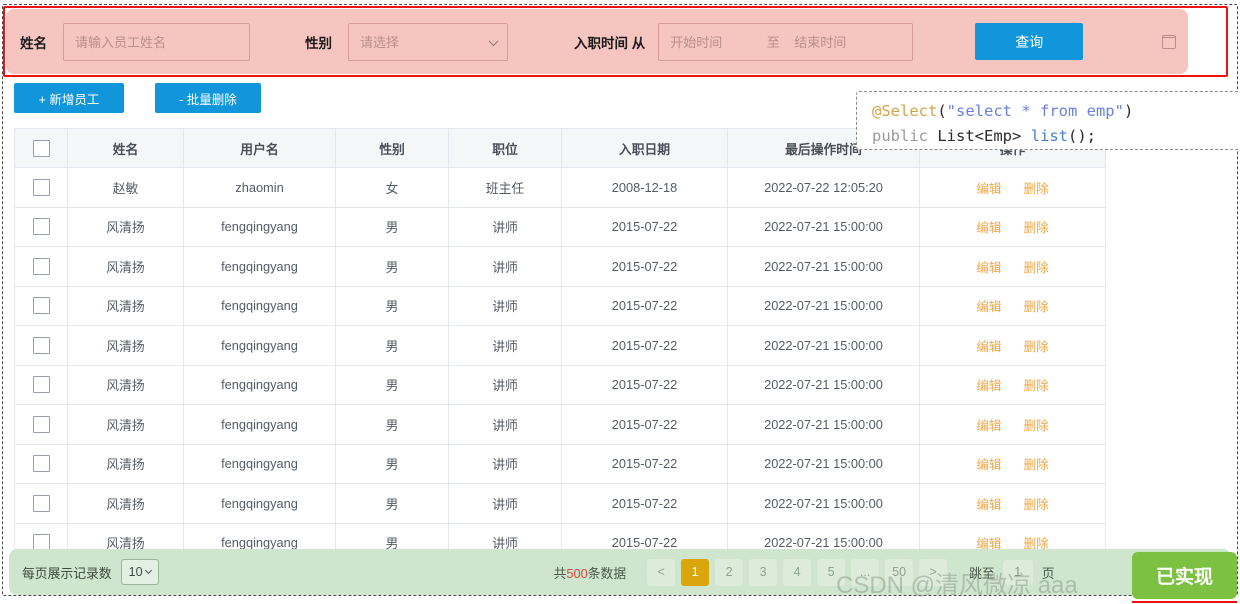  What do you see at coordinates (917, 41) in the screenshot?
I see `hire-date-range-picker: 开始时间 至 结束时间` at bounding box center [917, 41].